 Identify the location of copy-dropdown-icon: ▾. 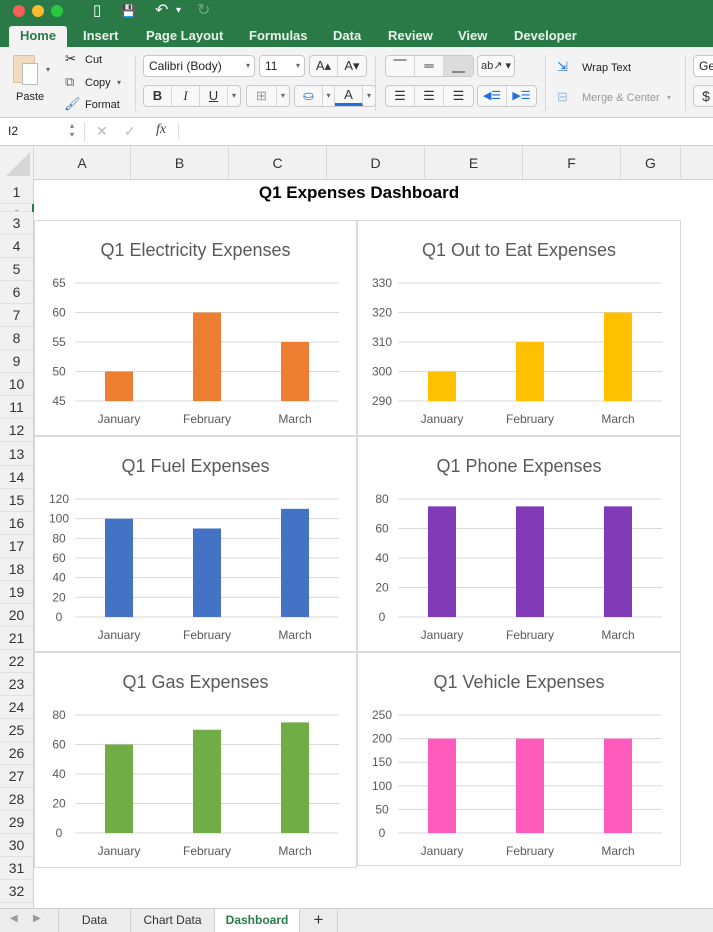
(119, 83).